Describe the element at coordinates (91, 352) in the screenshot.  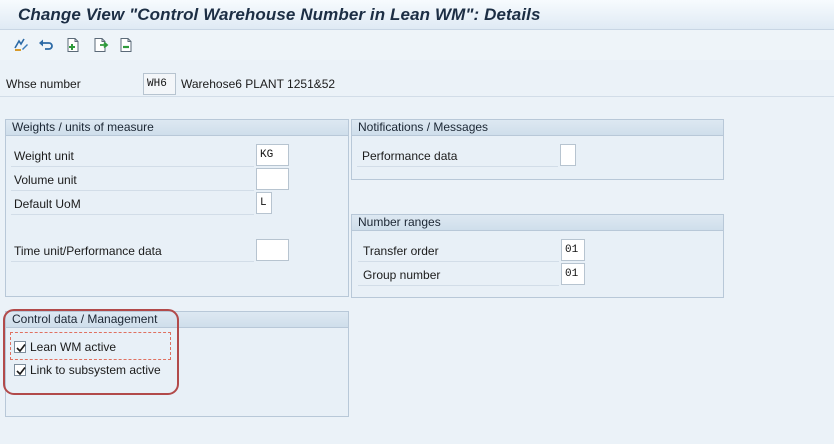
I see `highlight-ring` at that location.